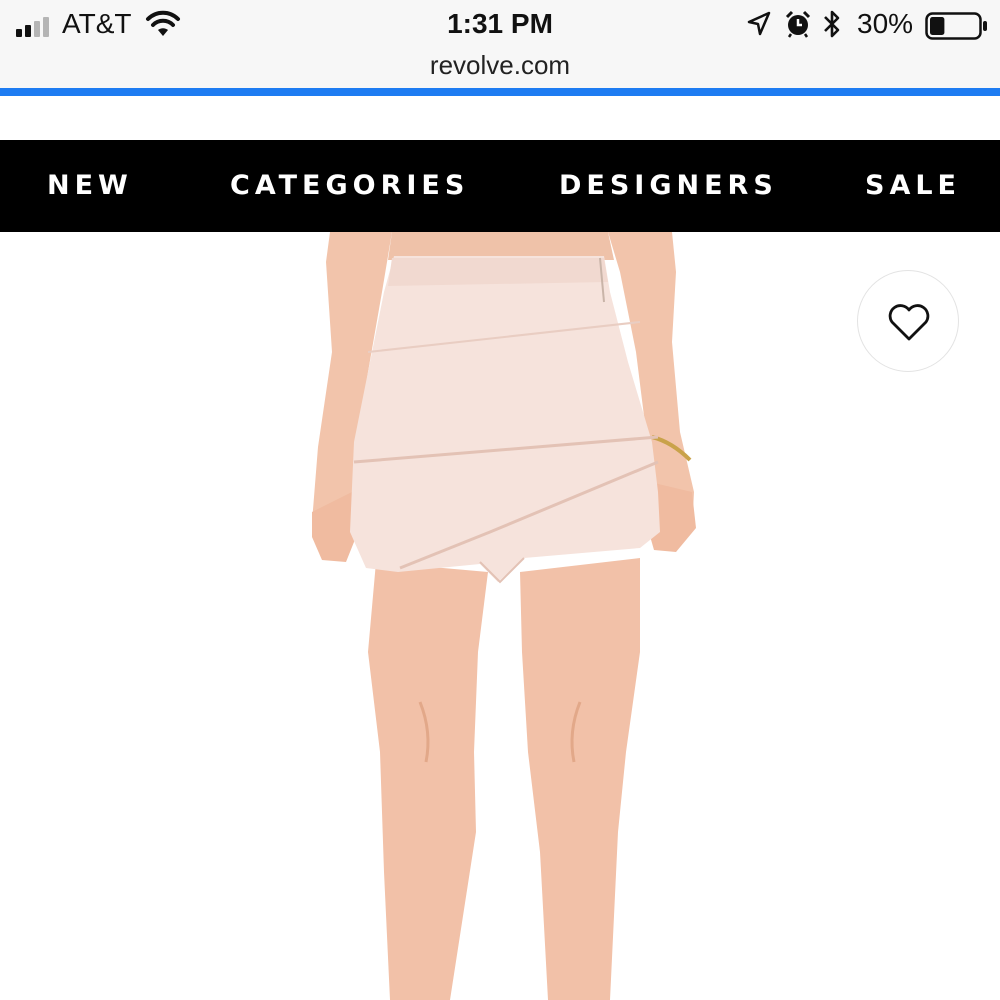 The image size is (1000, 1000). I want to click on wishlist-button, so click(908, 321).